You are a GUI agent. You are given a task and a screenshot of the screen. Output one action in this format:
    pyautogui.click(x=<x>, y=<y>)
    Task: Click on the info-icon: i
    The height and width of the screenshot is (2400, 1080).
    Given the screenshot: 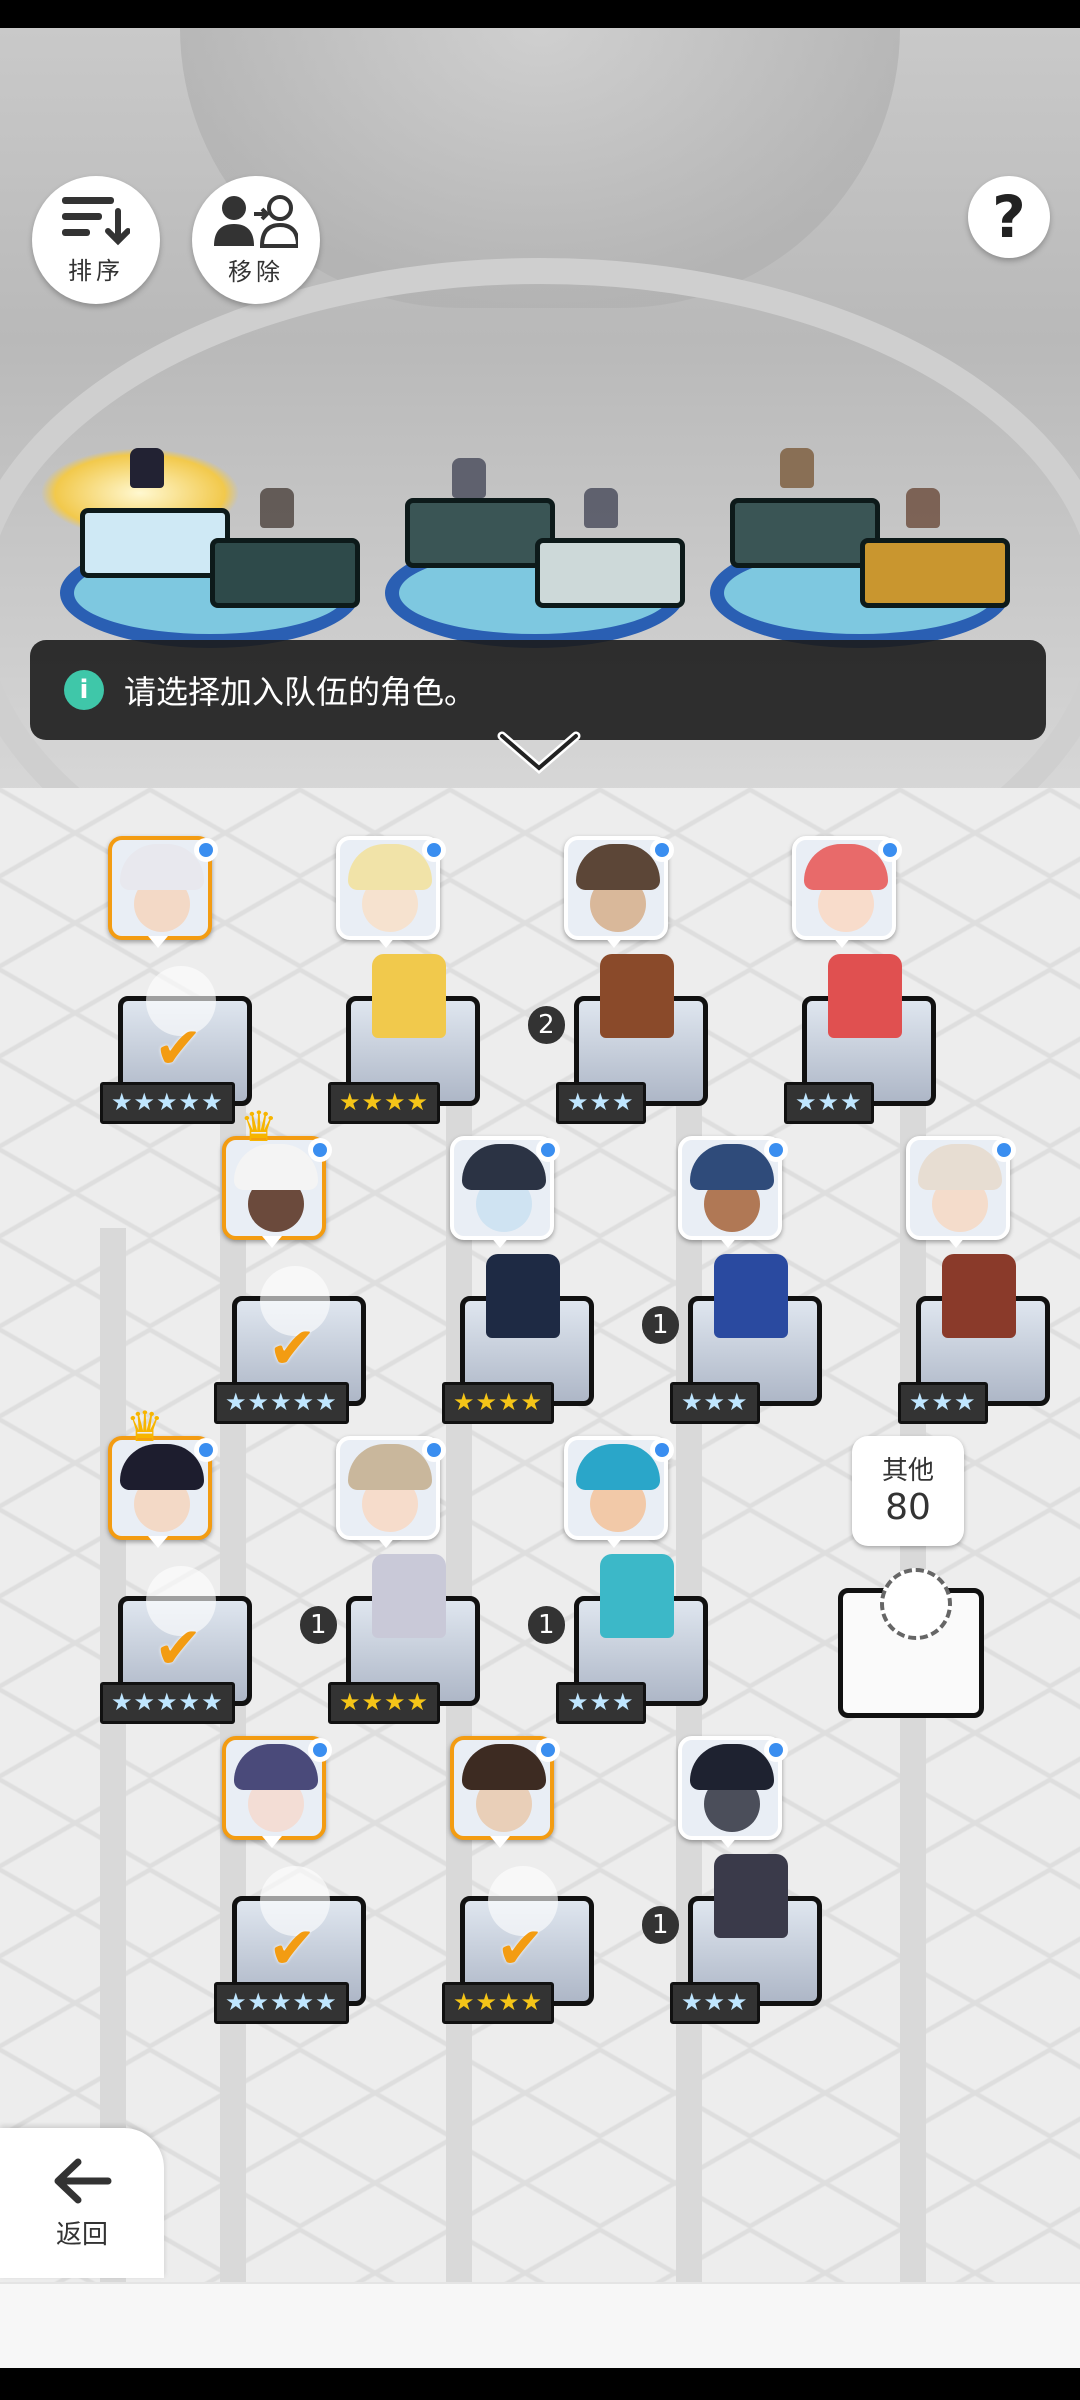 What is the action you would take?
    pyautogui.click(x=84, y=690)
    